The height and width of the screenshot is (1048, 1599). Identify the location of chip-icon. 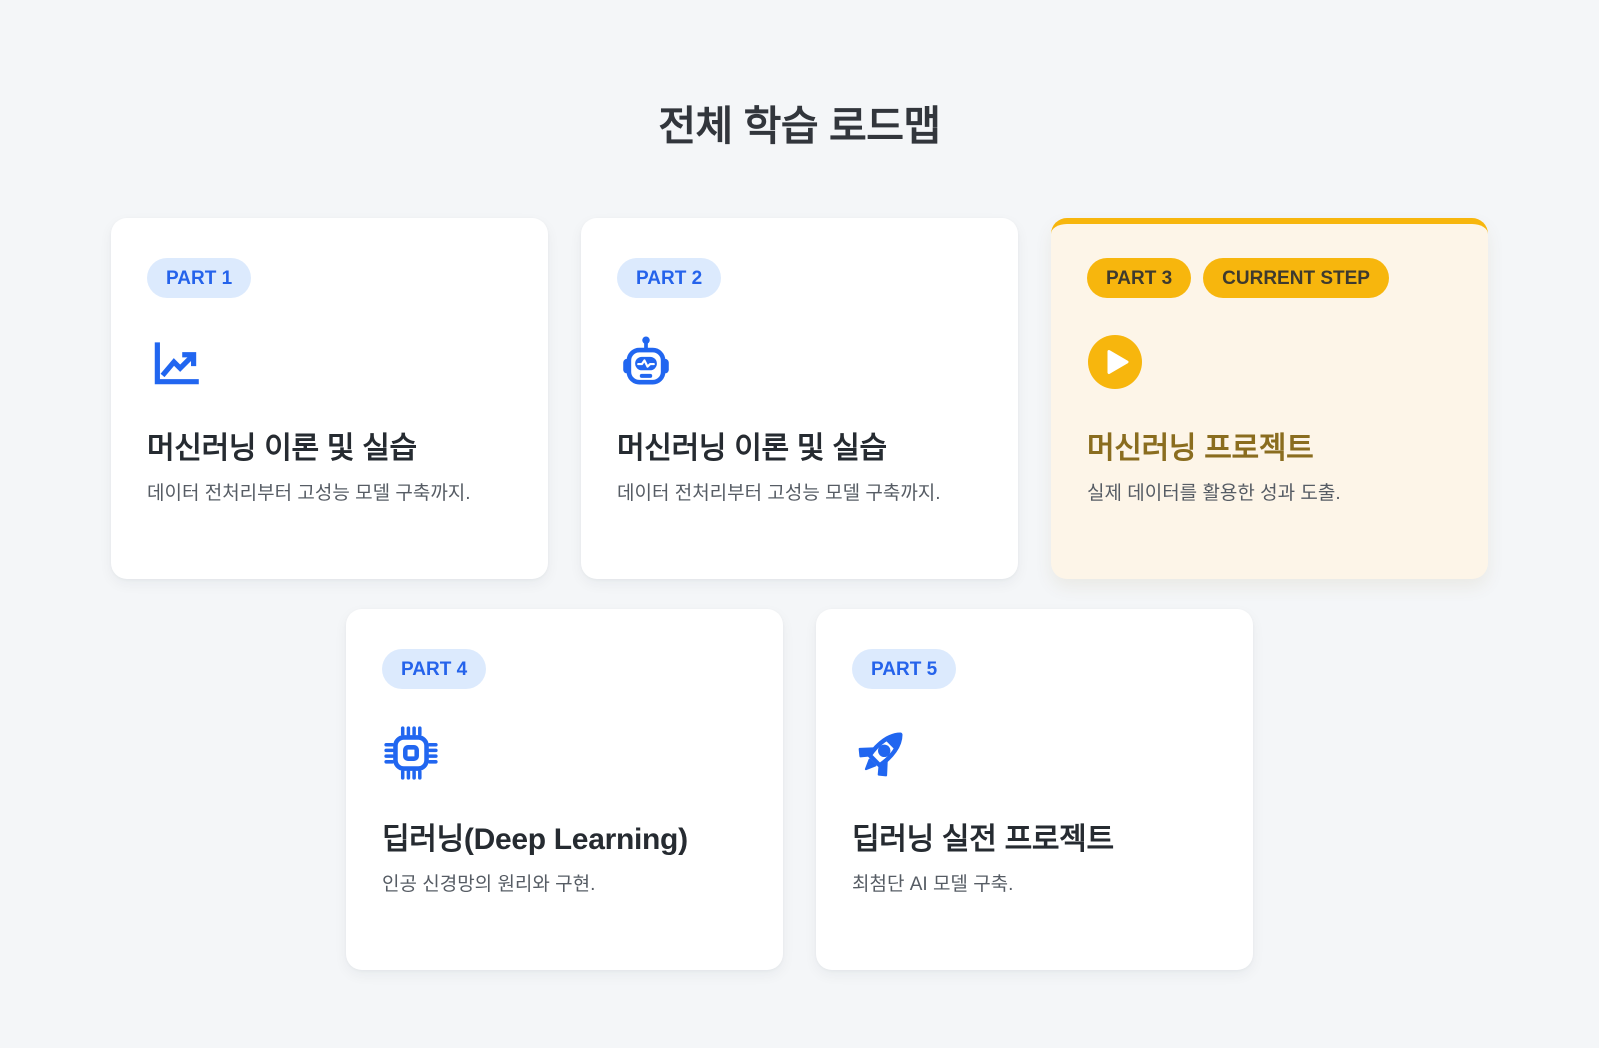
(411, 755).